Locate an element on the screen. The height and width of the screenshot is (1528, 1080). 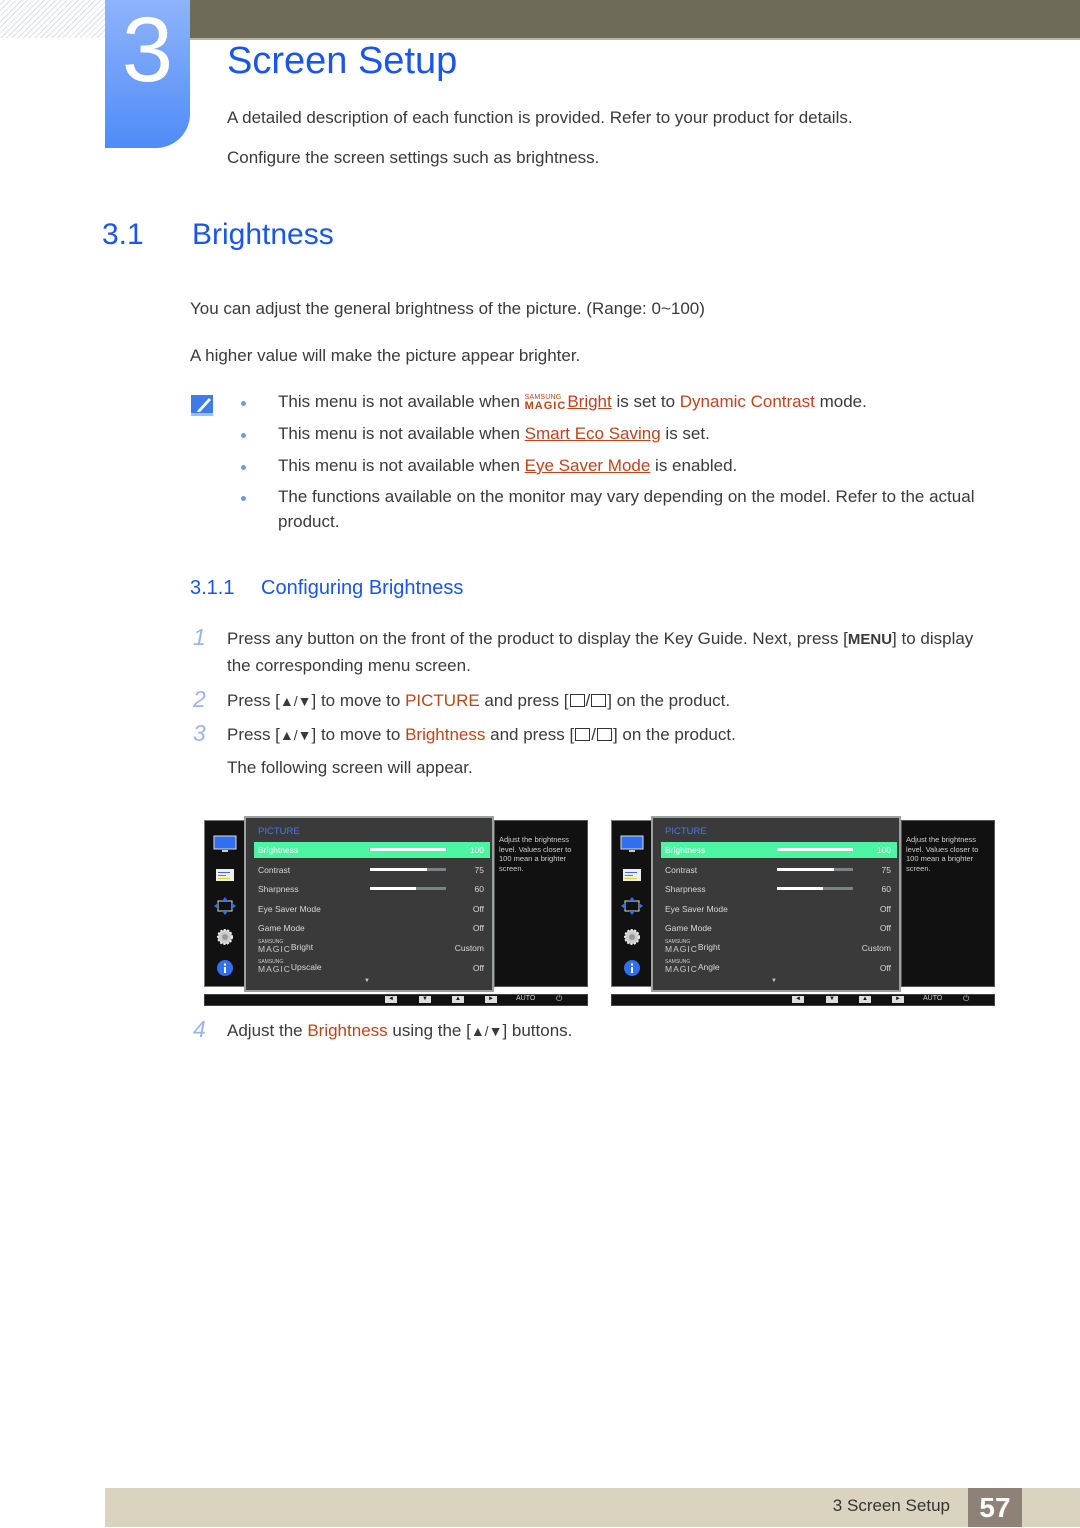
osd-row-label: Upscale is located at coordinates (306, 966).